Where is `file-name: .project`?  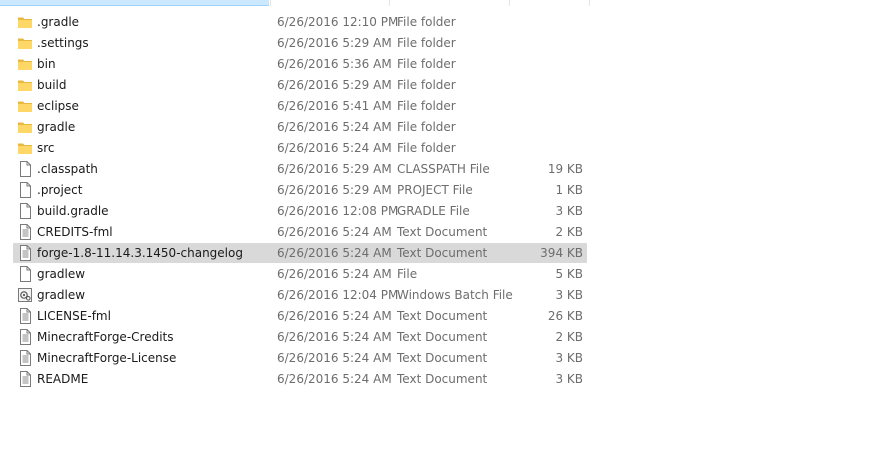 file-name: .project is located at coordinates (60, 190).